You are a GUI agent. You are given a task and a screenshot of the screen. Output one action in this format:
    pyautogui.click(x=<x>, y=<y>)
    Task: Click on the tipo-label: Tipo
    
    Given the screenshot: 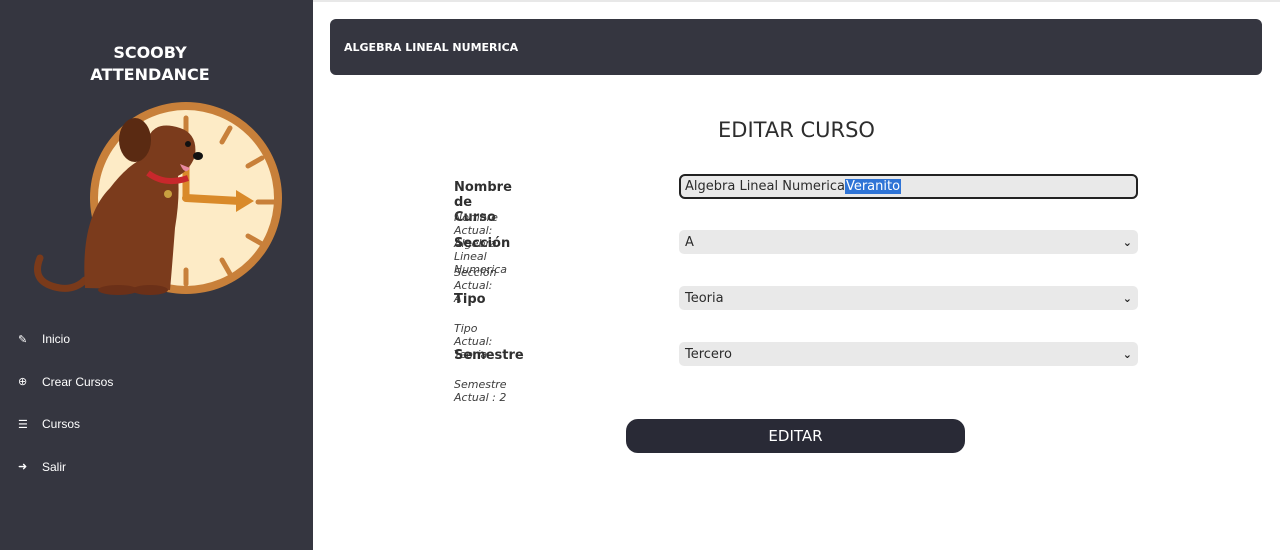 What is the action you would take?
    pyautogui.click(x=470, y=299)
    